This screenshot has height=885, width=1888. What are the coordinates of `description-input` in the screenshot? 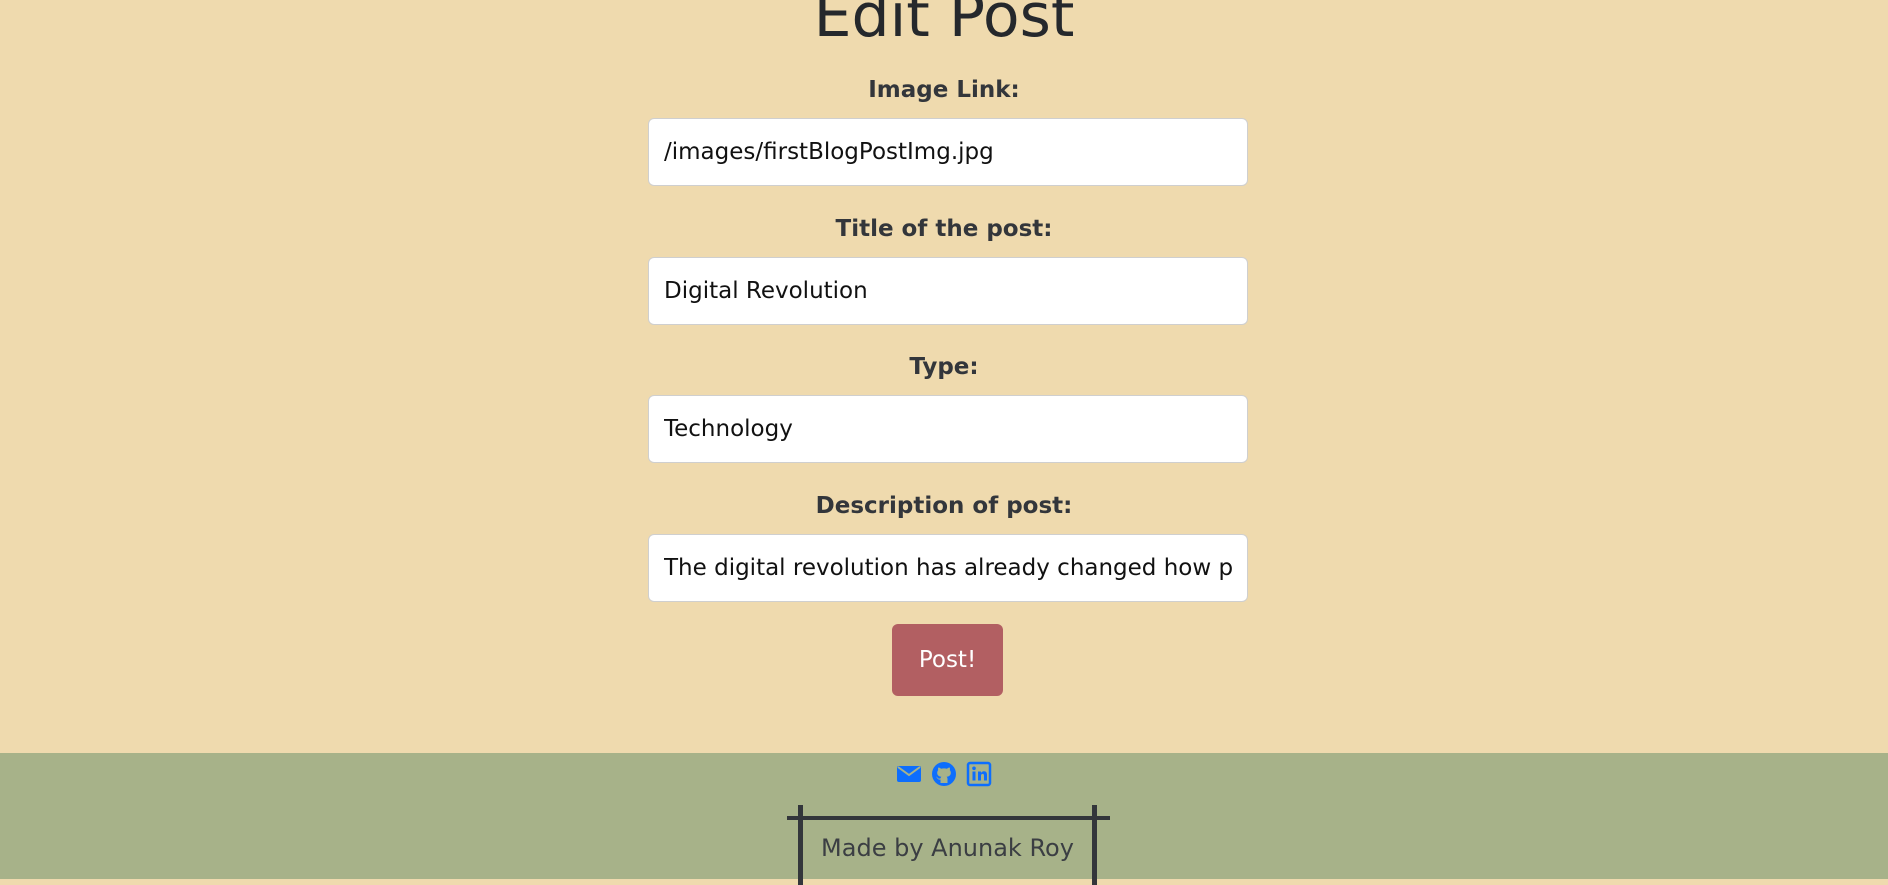 It's located at (948, 568).